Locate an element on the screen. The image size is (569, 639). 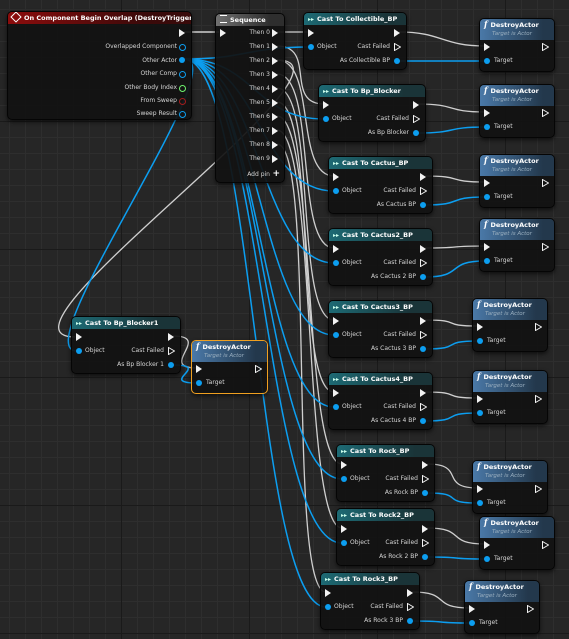
sequence-then-4-pin is located at coordinates (275, 89).